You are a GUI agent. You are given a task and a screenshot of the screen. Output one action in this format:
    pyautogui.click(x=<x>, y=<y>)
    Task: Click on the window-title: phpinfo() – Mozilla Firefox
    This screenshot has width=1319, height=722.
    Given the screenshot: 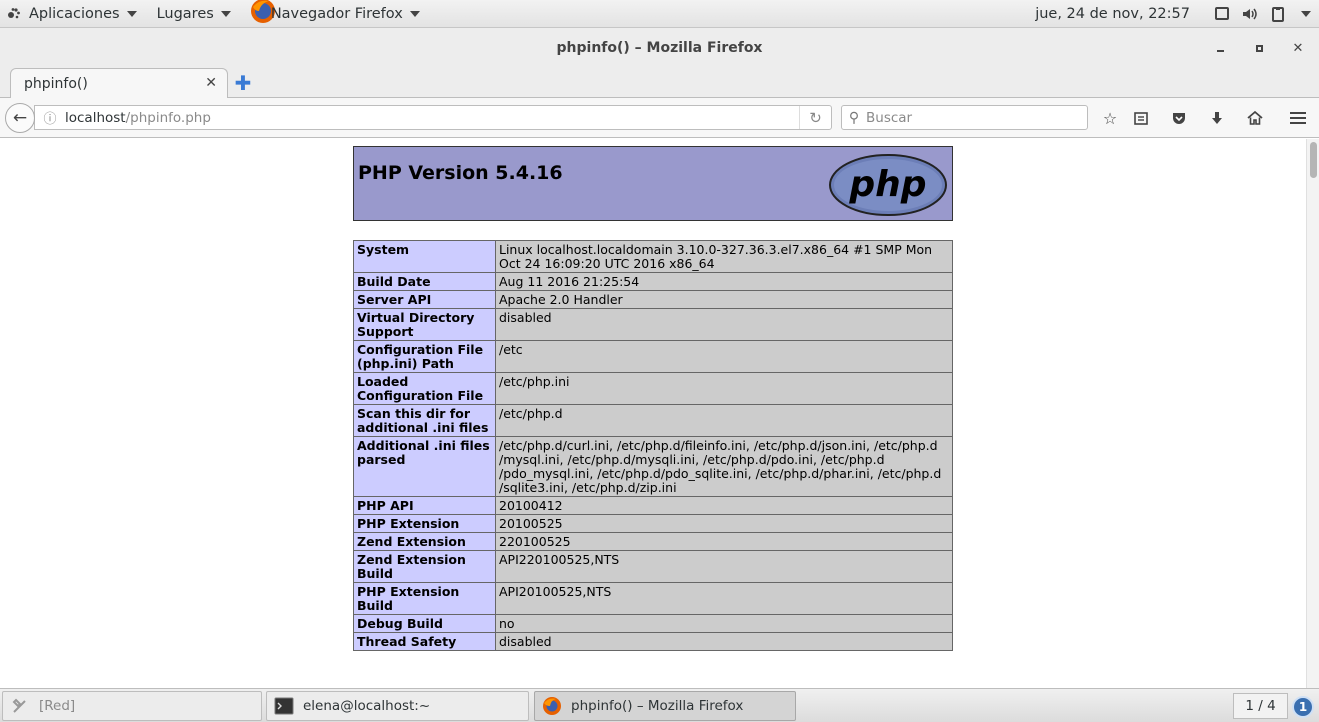 What is the action you would take?
    pyautogui.click(x=659, y=48)
    